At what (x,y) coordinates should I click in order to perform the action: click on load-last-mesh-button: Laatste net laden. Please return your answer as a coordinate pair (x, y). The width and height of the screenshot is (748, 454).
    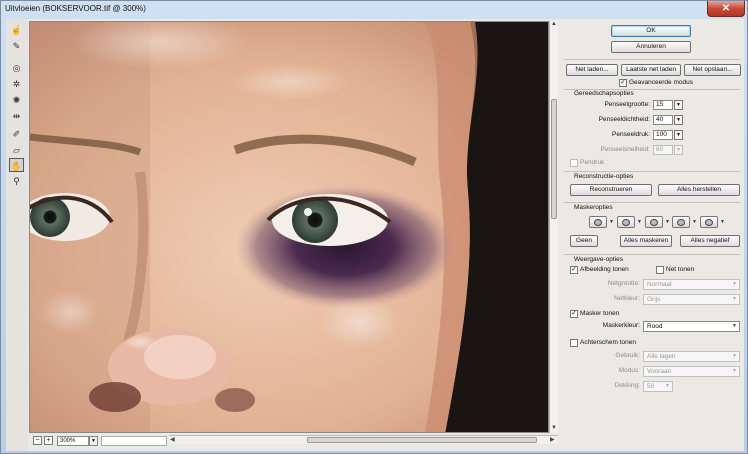
    Looking at the image, I should click on (651, 70).